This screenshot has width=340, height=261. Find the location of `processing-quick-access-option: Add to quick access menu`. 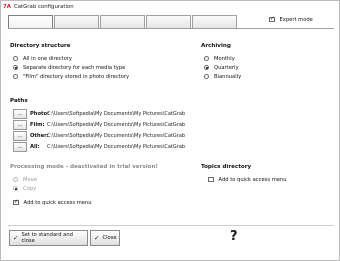

processing-quick-access-option: Add to quick access menu is located at coordinates (52, 202).